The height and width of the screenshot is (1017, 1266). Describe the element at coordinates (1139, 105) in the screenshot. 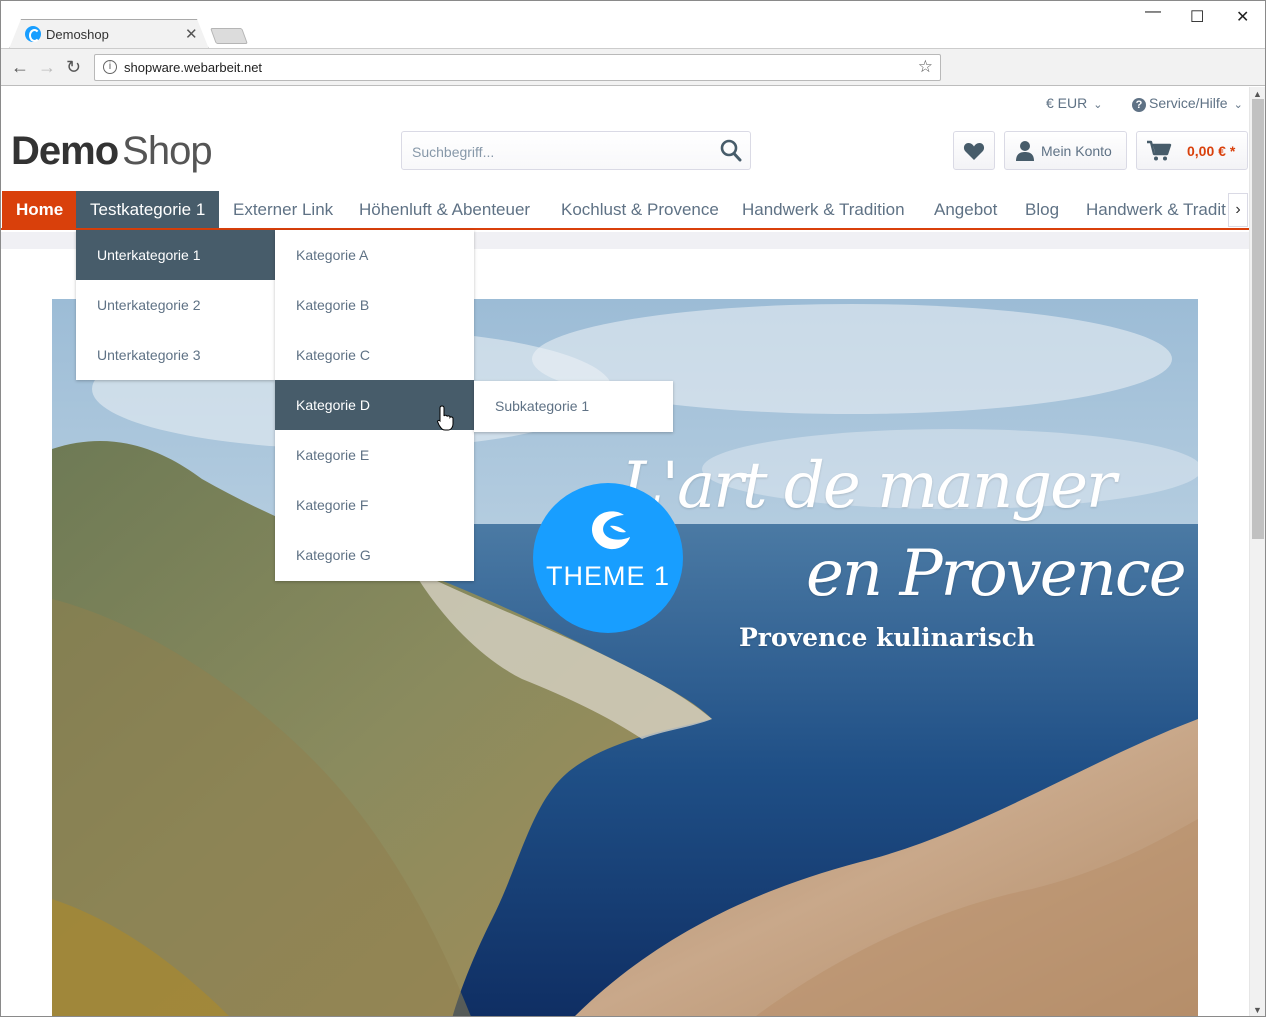

I see `help-icon: ?` at that location.